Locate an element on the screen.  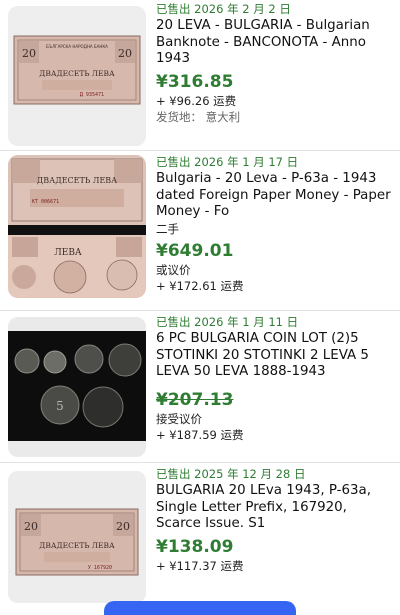
shipping-cost: + ¥187.59 运费 is located at coordinates (200, 434).